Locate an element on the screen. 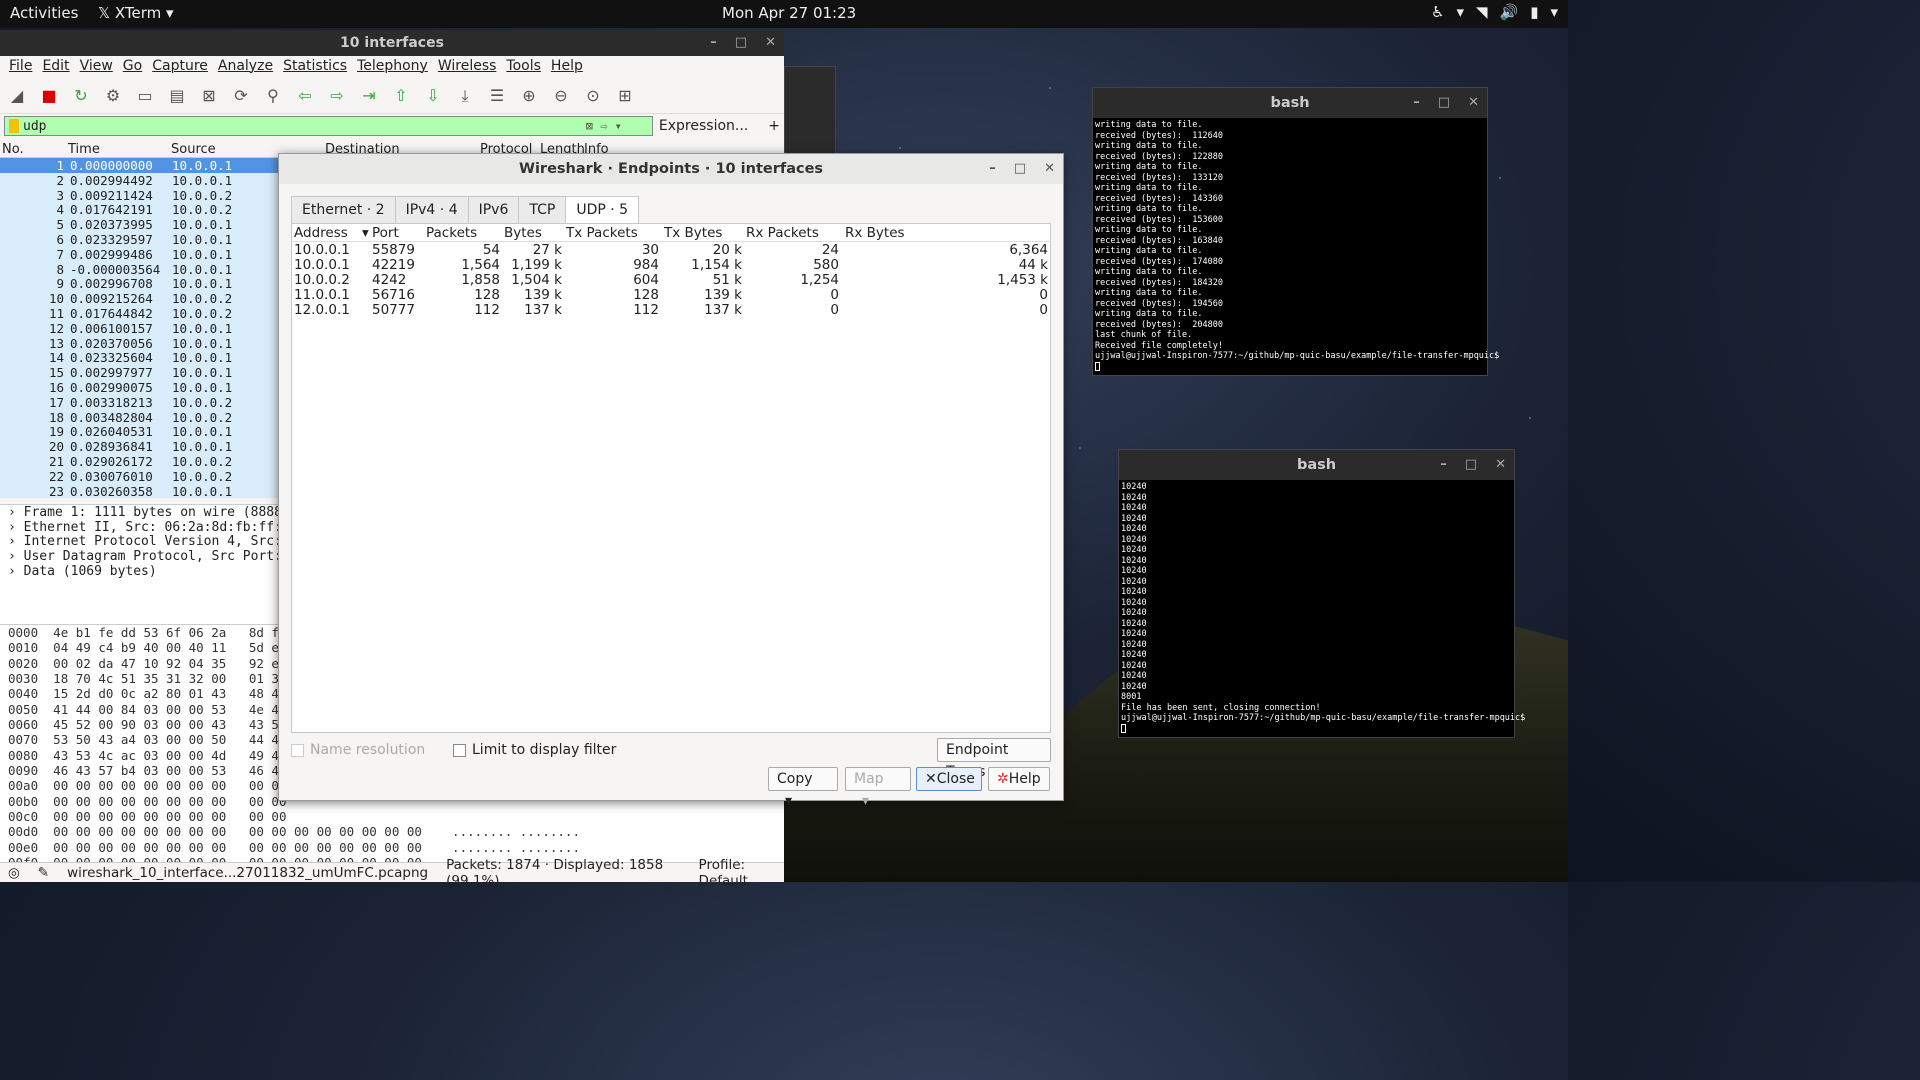 This screenshot has width=1920, height=1080. accessibility-icon: ♿ is located at coordinates (1437, 12).